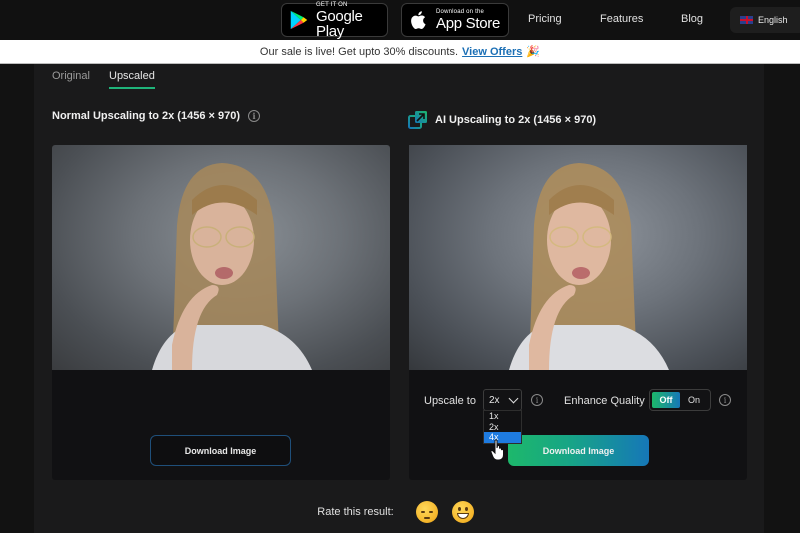 The height and width of the screenshot is (533, 800). I want to click on nav-link-features: Features, so click(621, 19).